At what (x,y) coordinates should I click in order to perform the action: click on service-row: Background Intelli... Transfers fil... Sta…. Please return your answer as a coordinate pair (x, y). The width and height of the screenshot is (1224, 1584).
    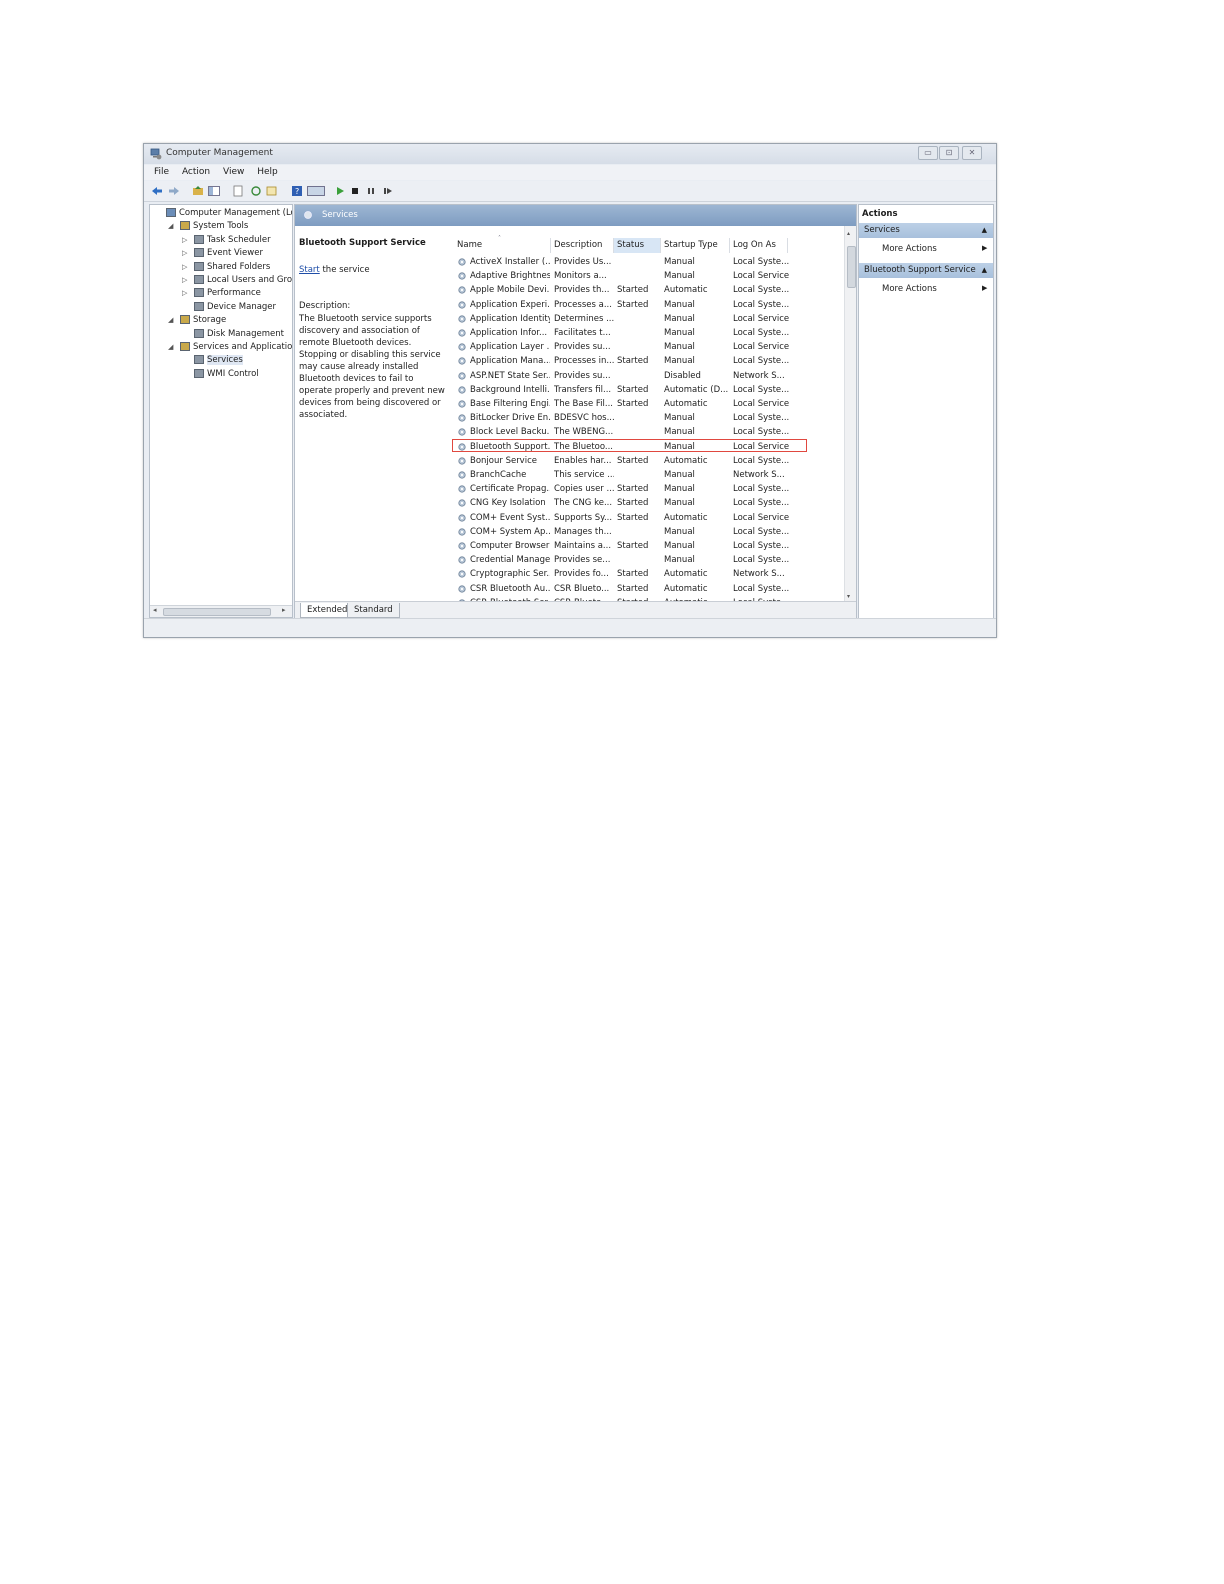
    Looking at the image, I should click on (649, 390).